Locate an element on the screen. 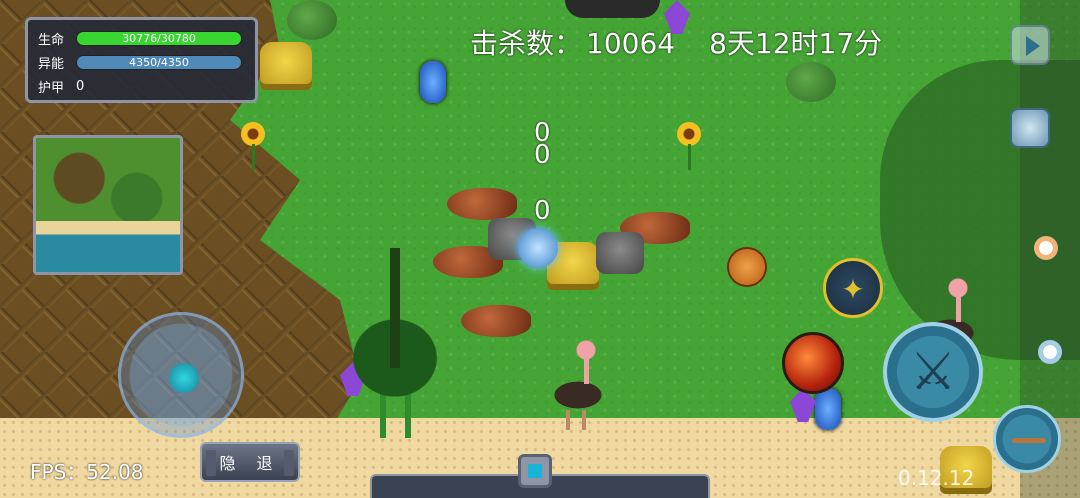  movement-joystick is located at coordinates (181, 375).